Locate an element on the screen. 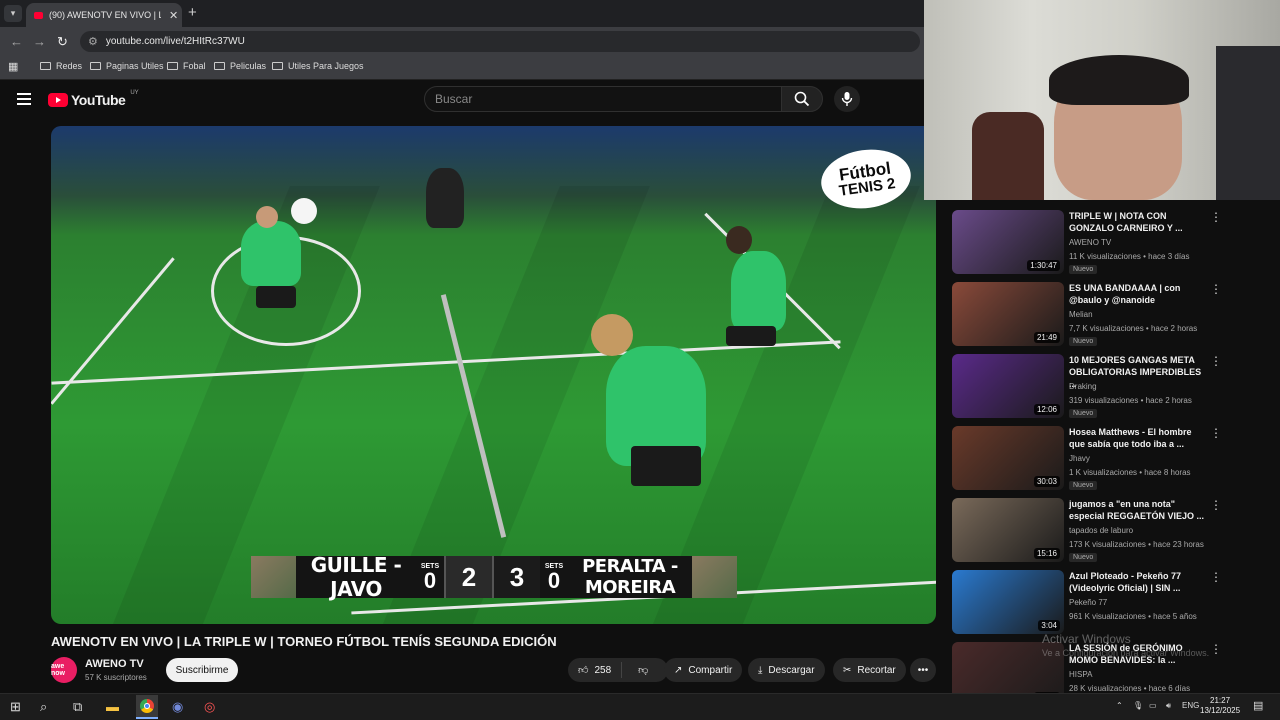  team-right-name: PERALTA - MOREIRA is located at coordinates (630, 577).